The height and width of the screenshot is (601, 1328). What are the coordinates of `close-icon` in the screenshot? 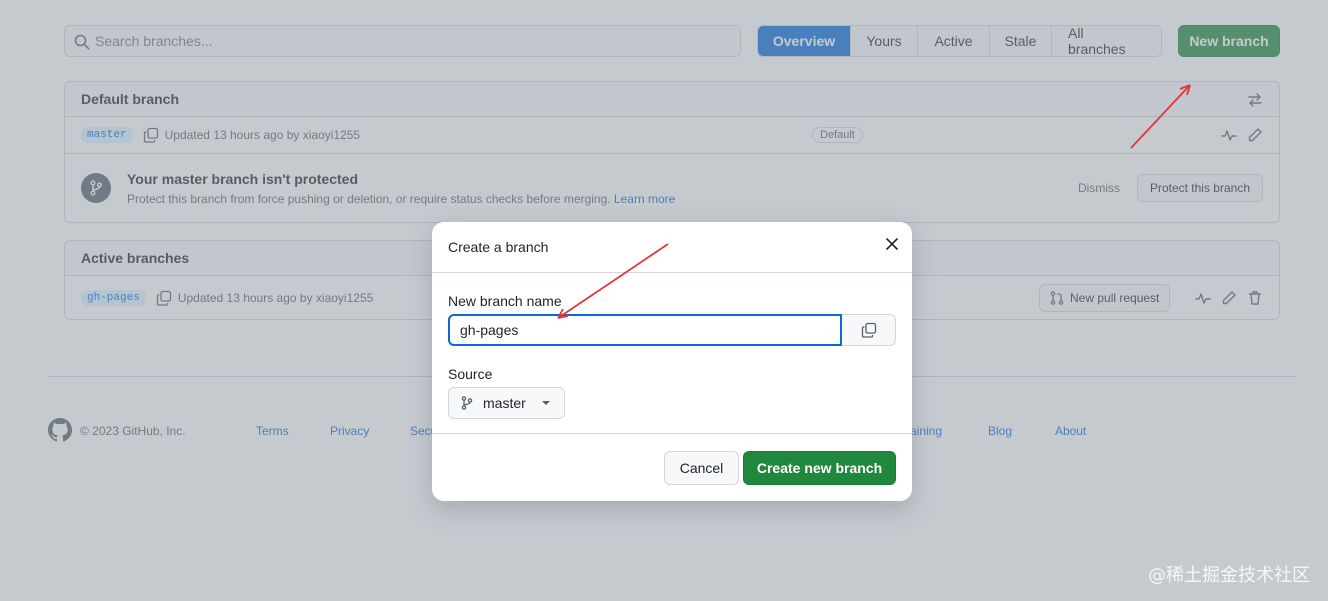 It's located at (892, 244).